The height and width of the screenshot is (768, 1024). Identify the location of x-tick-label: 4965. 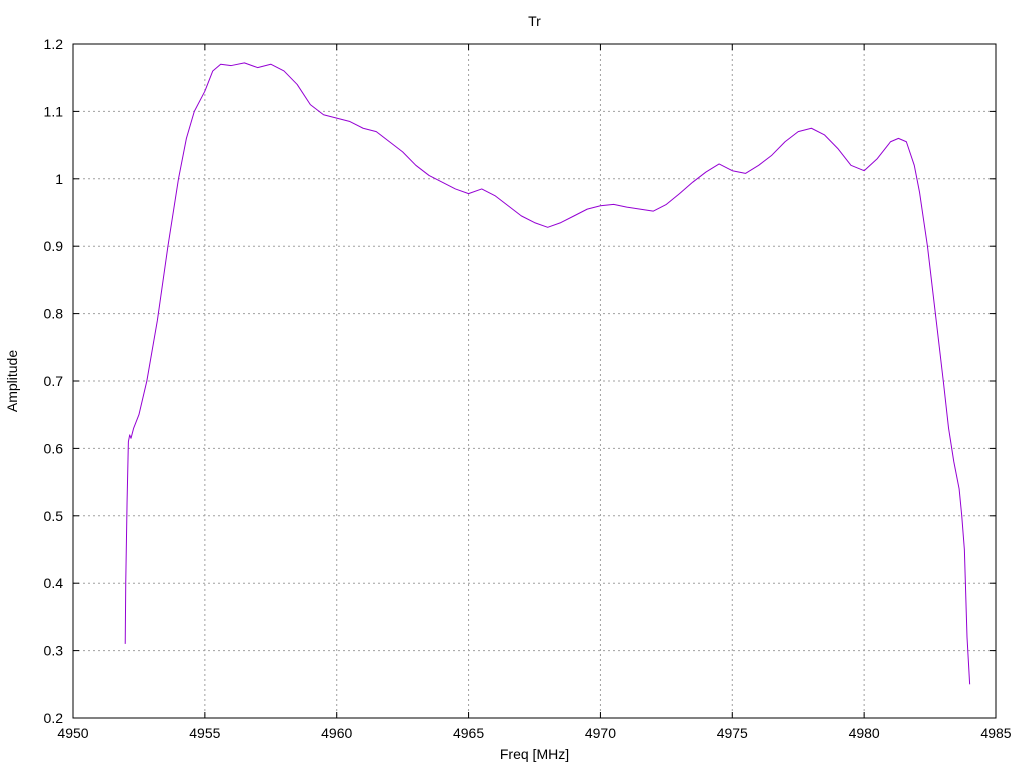
(468, 733).